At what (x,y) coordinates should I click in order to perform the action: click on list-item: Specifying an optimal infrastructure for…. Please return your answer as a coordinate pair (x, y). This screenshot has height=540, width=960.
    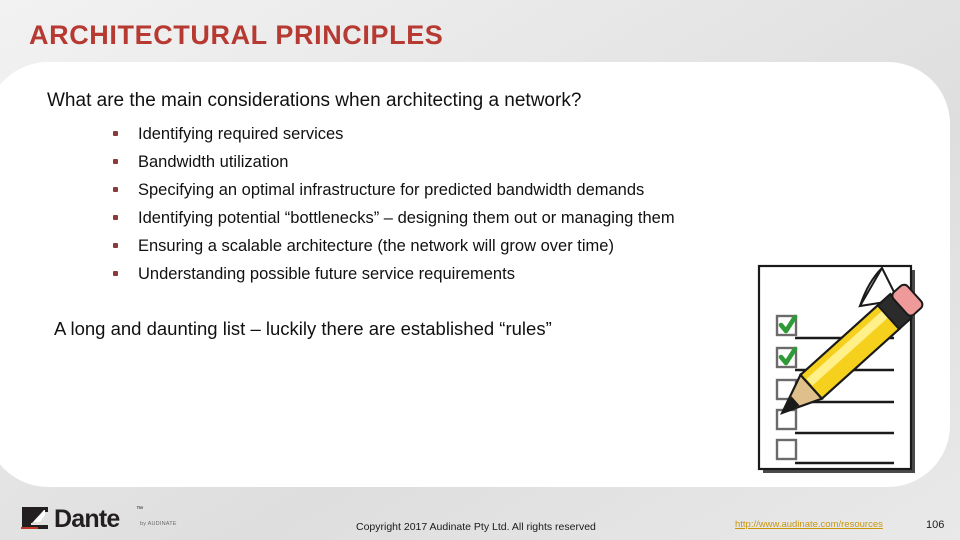
    Looking at the image, I should click on (391, 190).